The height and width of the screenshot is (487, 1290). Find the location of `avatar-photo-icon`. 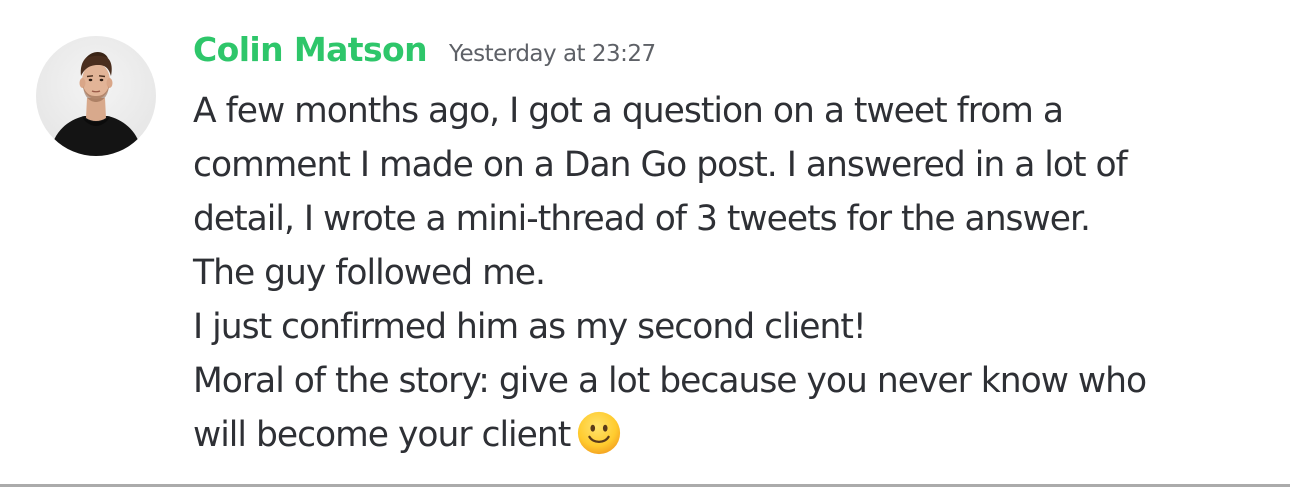

avatar-photo-icon is located at coordinates (96, 96).